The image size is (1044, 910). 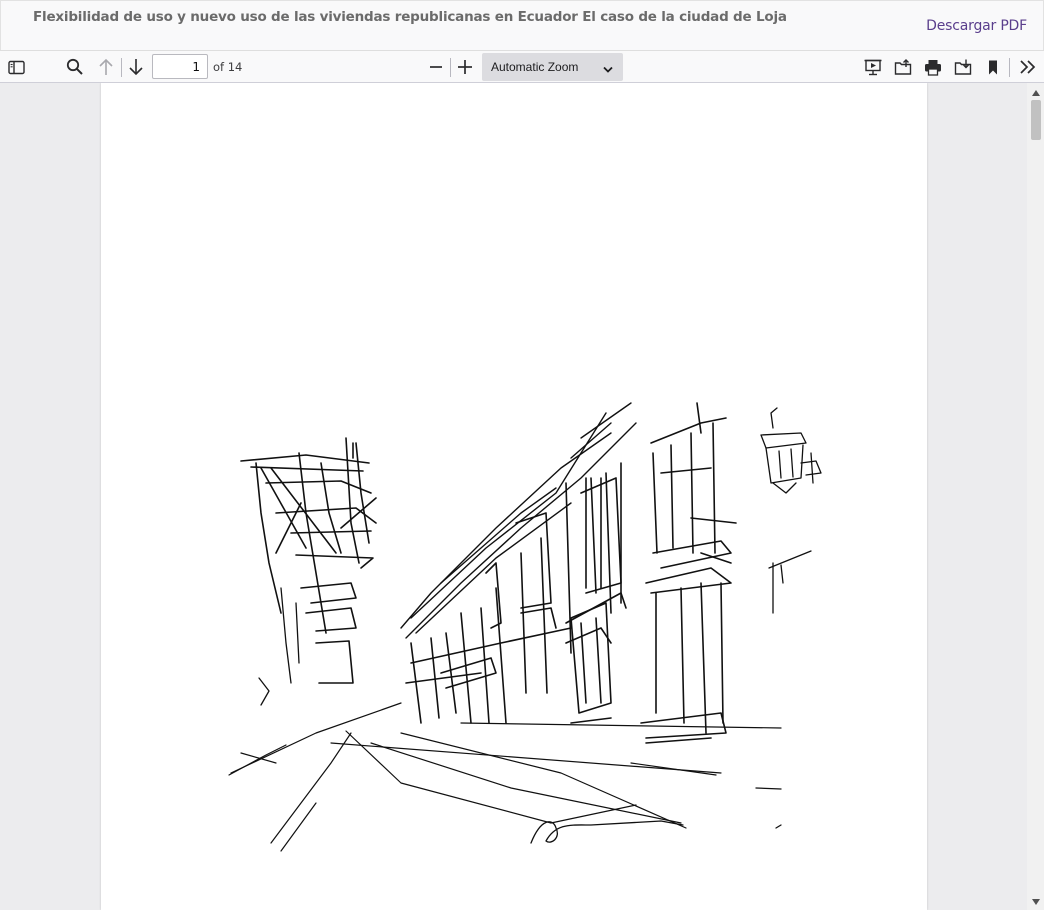 I want to click on search-icon, so click(x=75, y=67).